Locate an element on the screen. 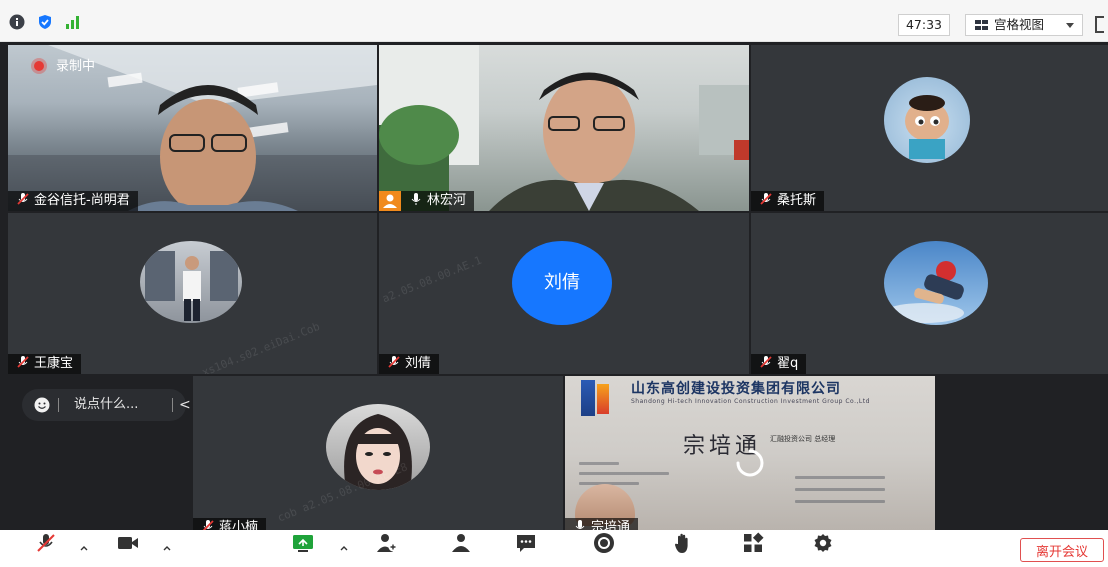 Image resolution: width=1108 pixels, height=567 pixels. chat-icon is located at coordinates (526, 543).